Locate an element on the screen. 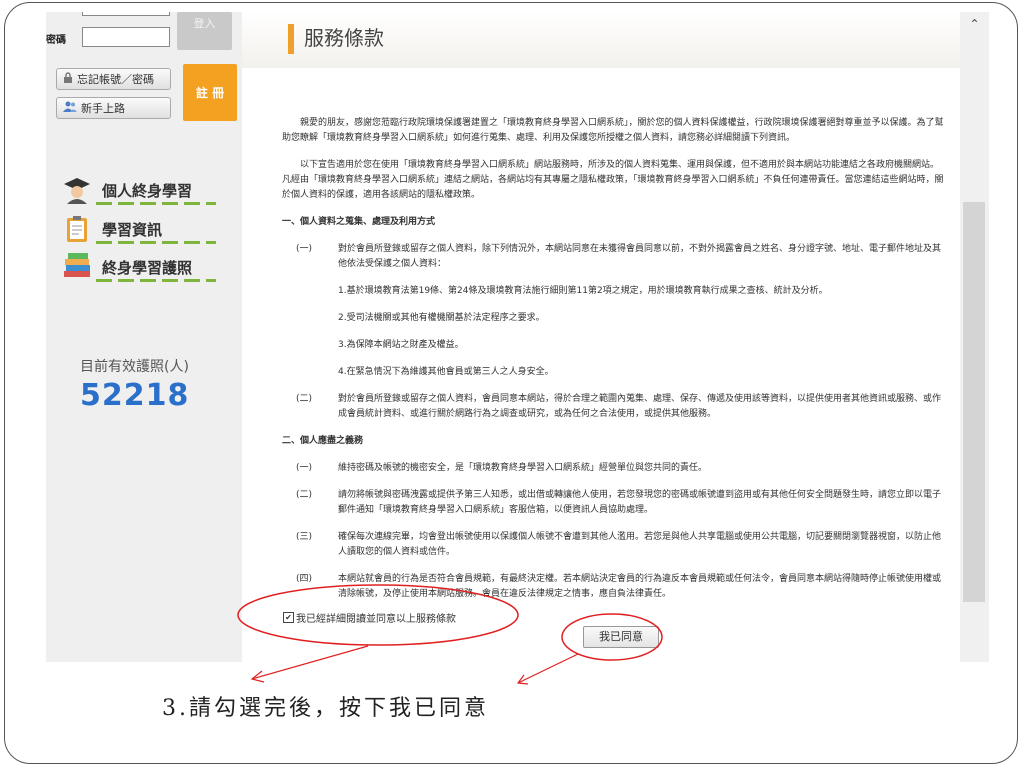 This screenshot has height=768, width=1024. password-input is located at coordinates (126, 37).